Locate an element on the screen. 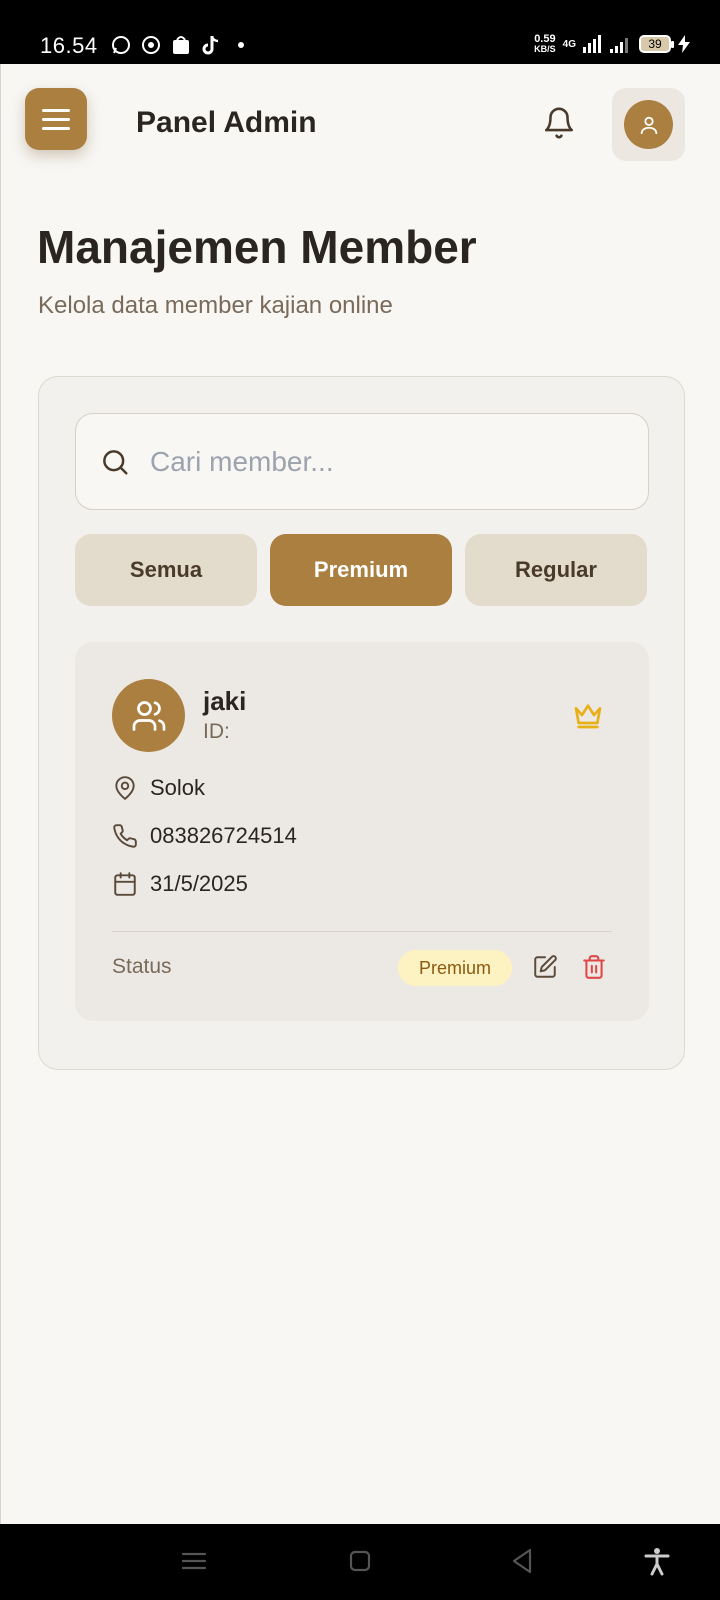 The height and width of the screenshot is (1600, 720). member-date: 31/5/2025 is located at coordinates (199, 883).